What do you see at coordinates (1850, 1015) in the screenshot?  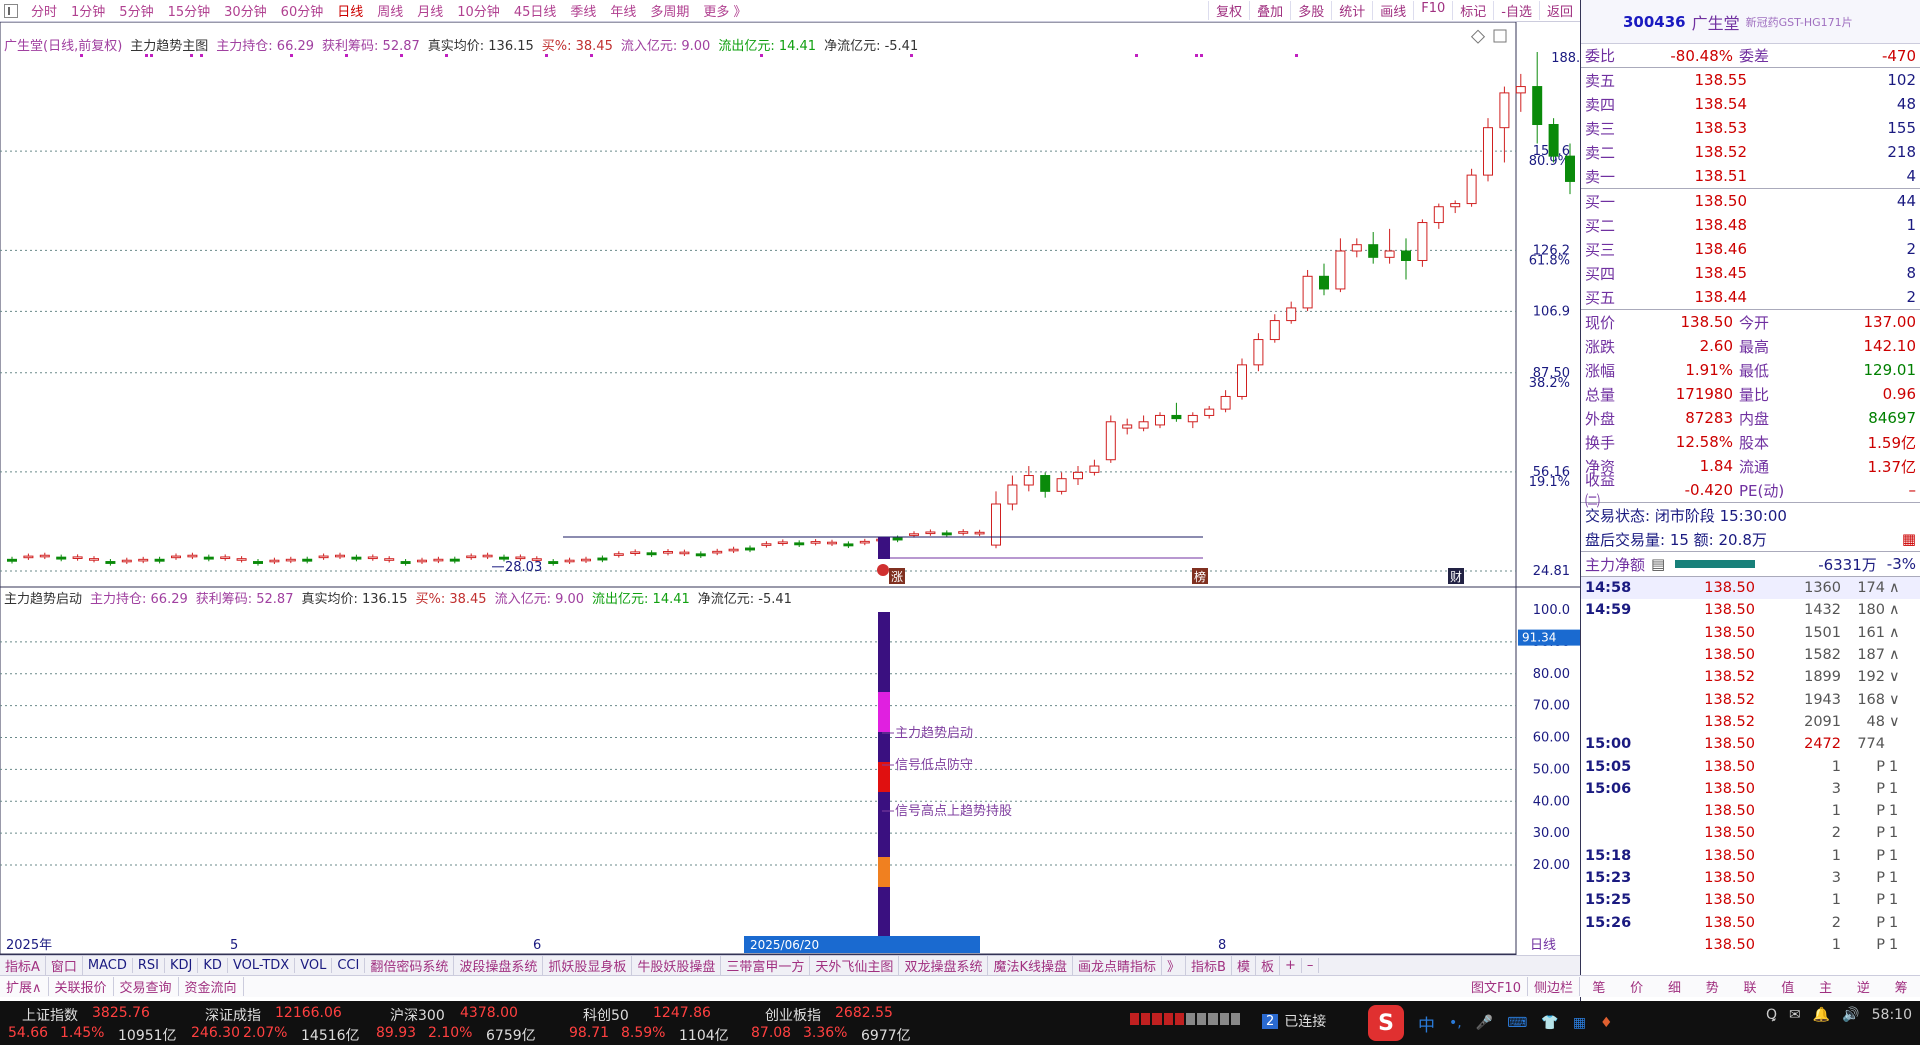 I see `volume-icon: 🔊` at bounding box center [1850, 1015].